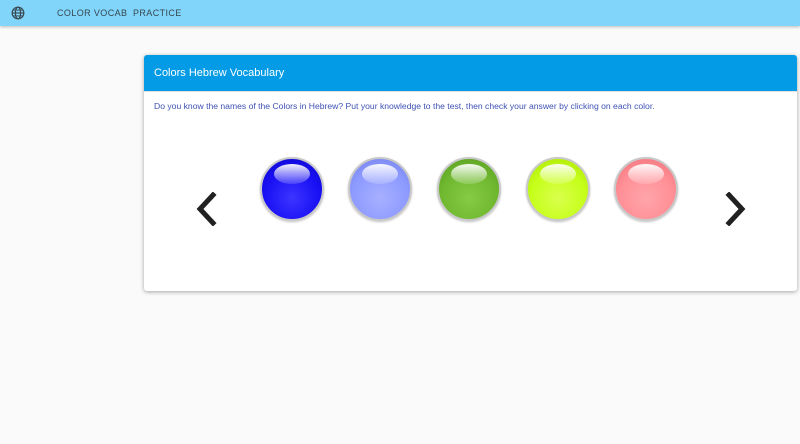  Describe the element at coordinates (470, 73) in the screenshot. I see `card-header: Colors Hebrew Vocabulary` at that location.